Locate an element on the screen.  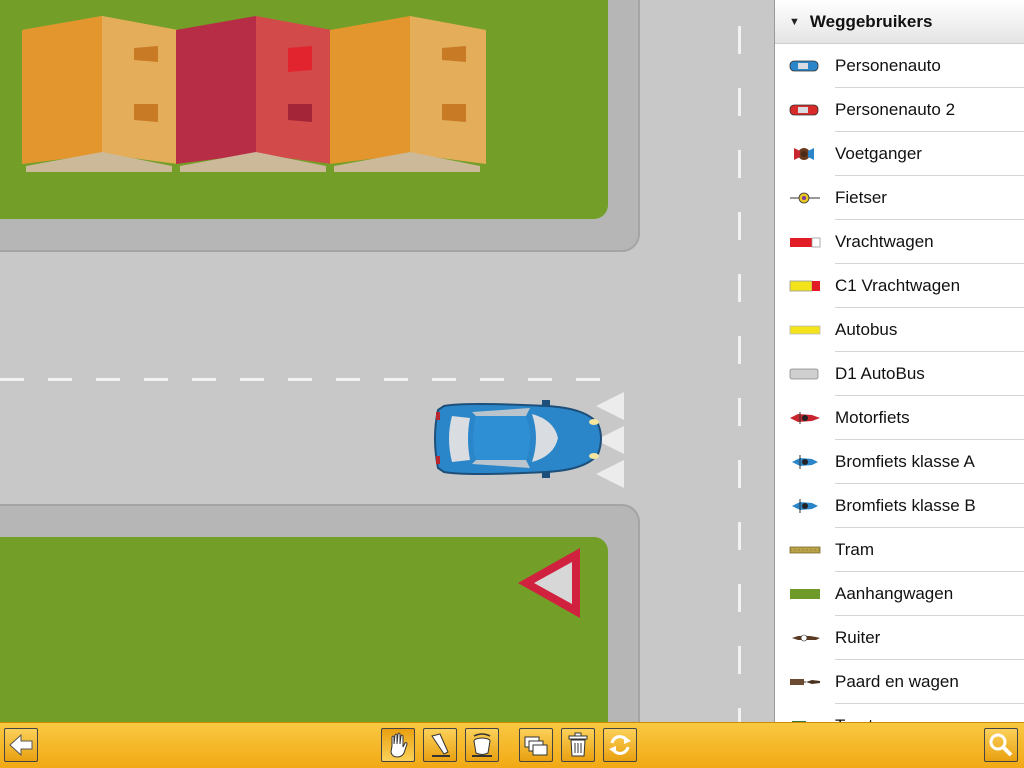
road-user-item: D1 AutoBus is located at coordinates (899, 374).